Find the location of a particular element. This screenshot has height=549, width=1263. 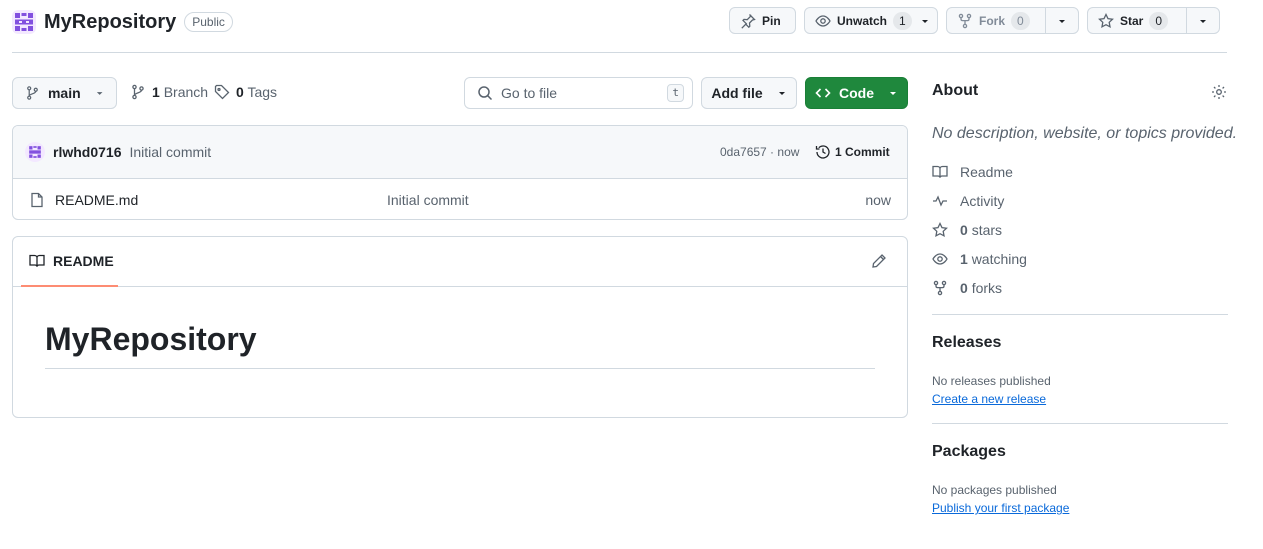

publish-package-link: Publish your first package is located at coordinates (1000, 508).